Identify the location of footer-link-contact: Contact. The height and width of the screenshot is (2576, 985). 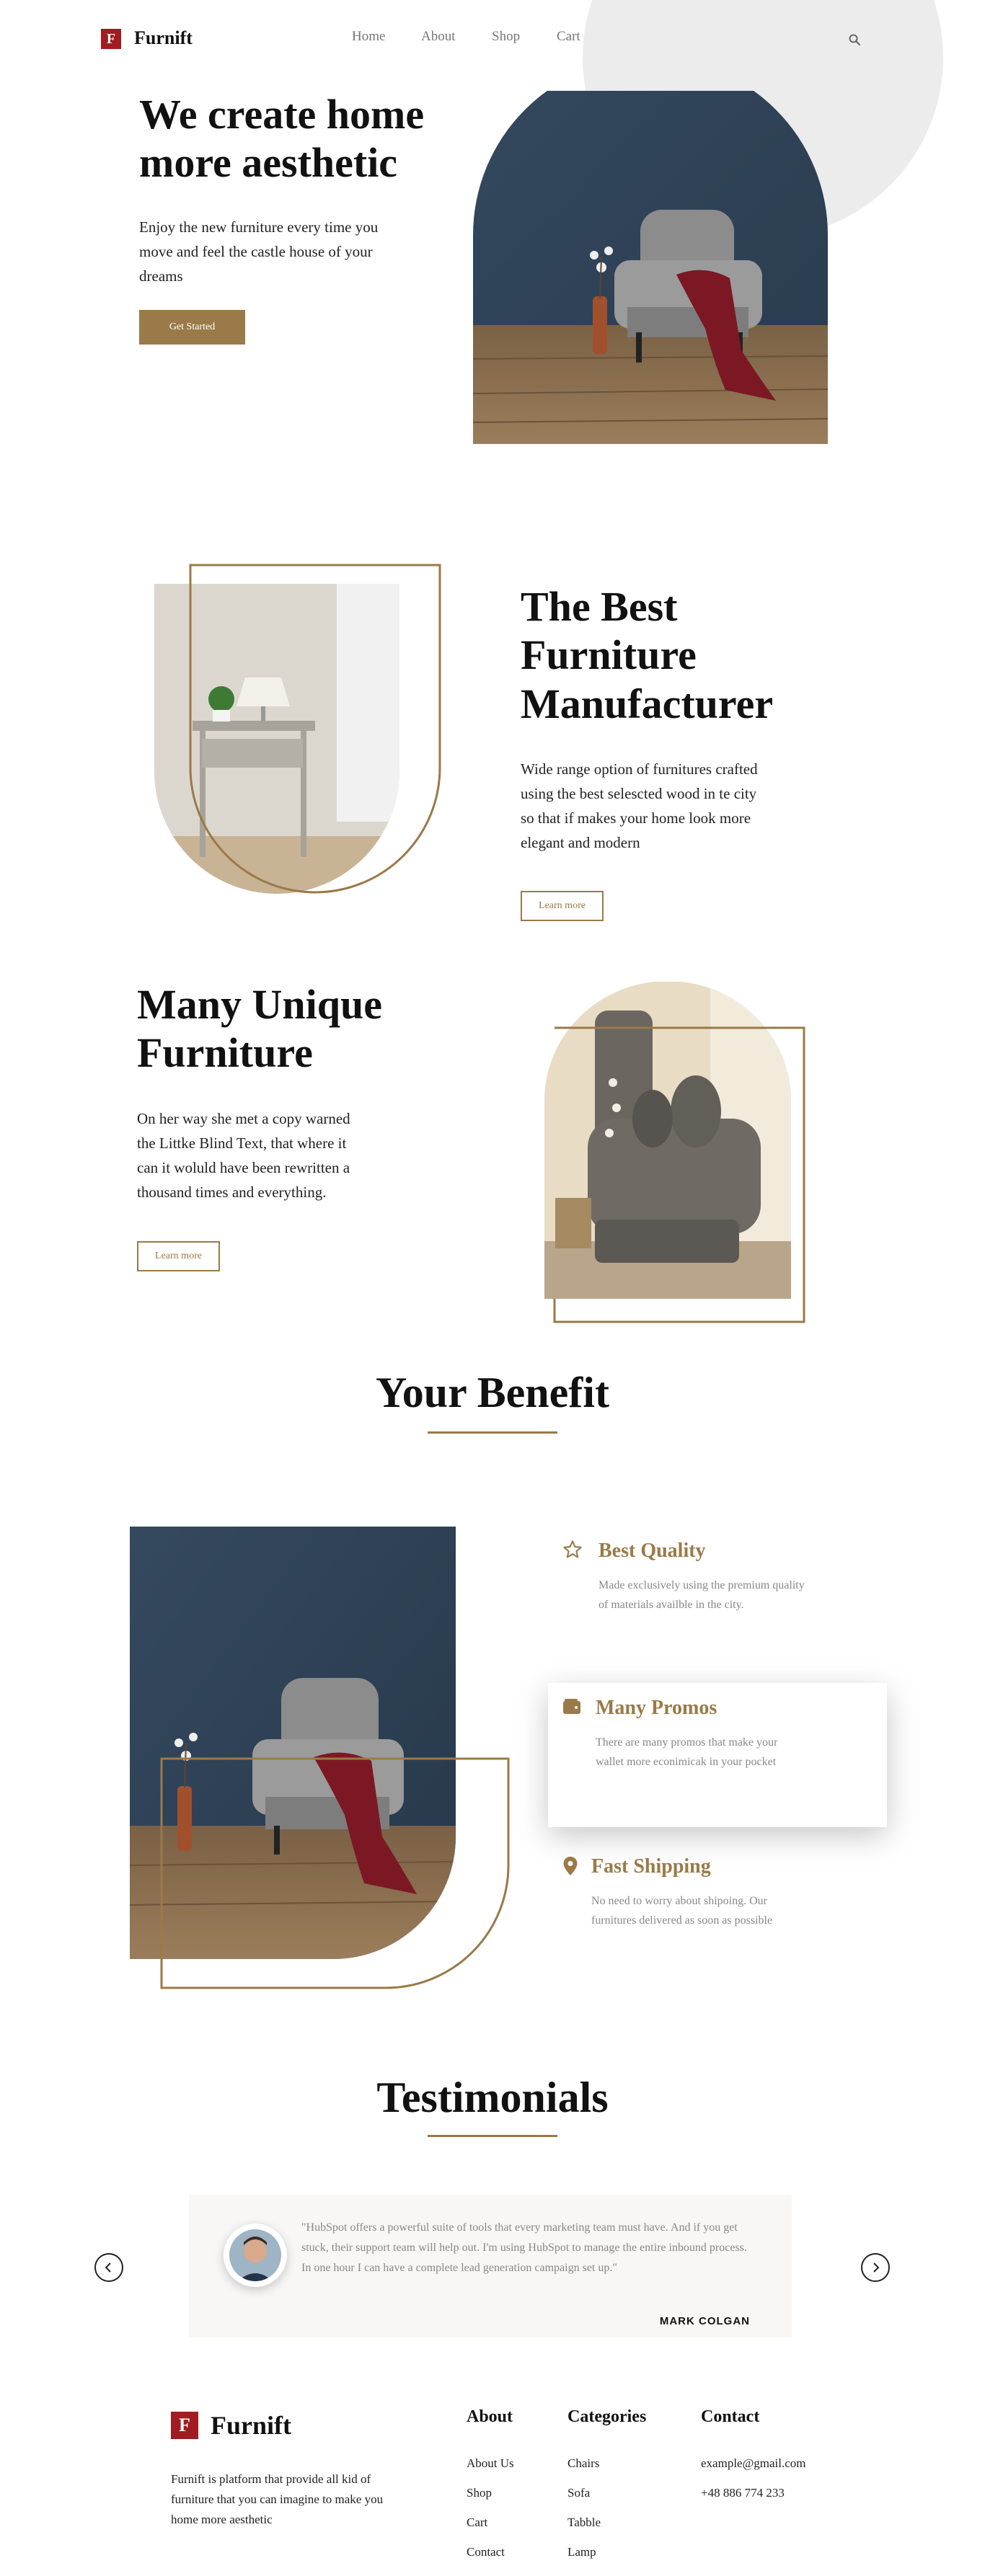
(486, 2552).